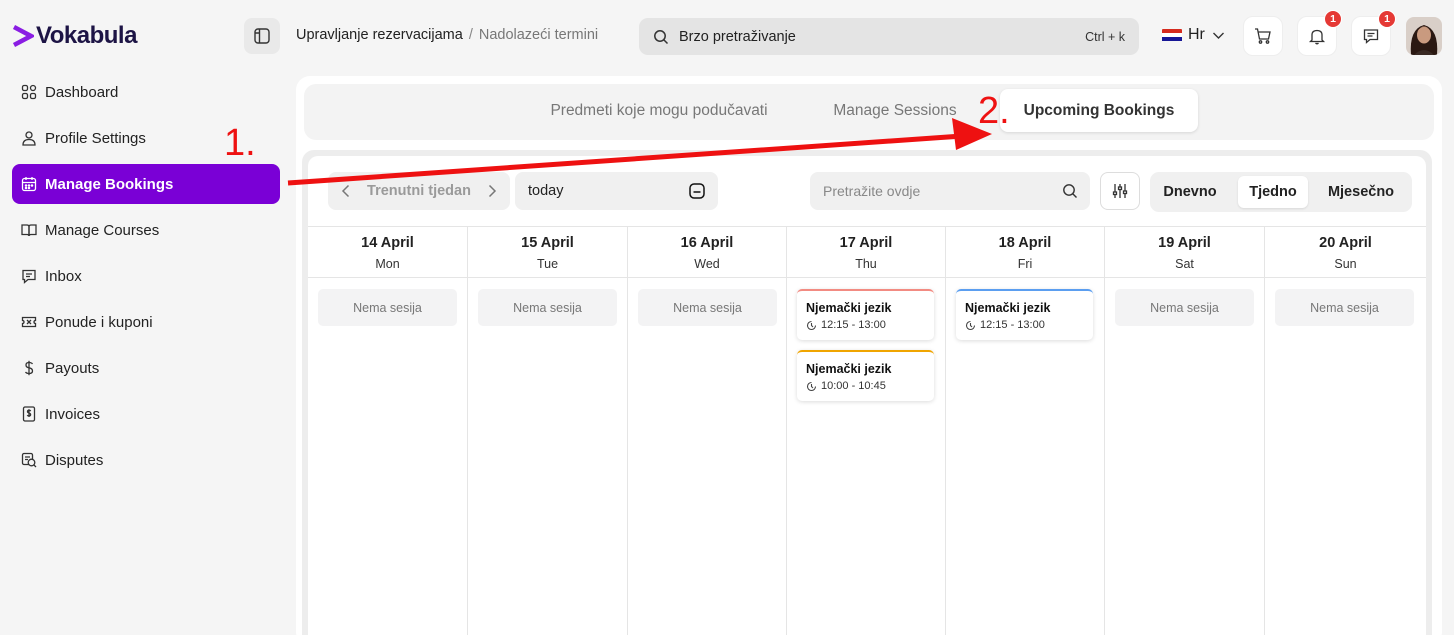 The image size is (1454, 635). Describe the element at coordinates (146, 414) in the screenshot. I see `sidebar-item-invoices: Invoices` at that location.